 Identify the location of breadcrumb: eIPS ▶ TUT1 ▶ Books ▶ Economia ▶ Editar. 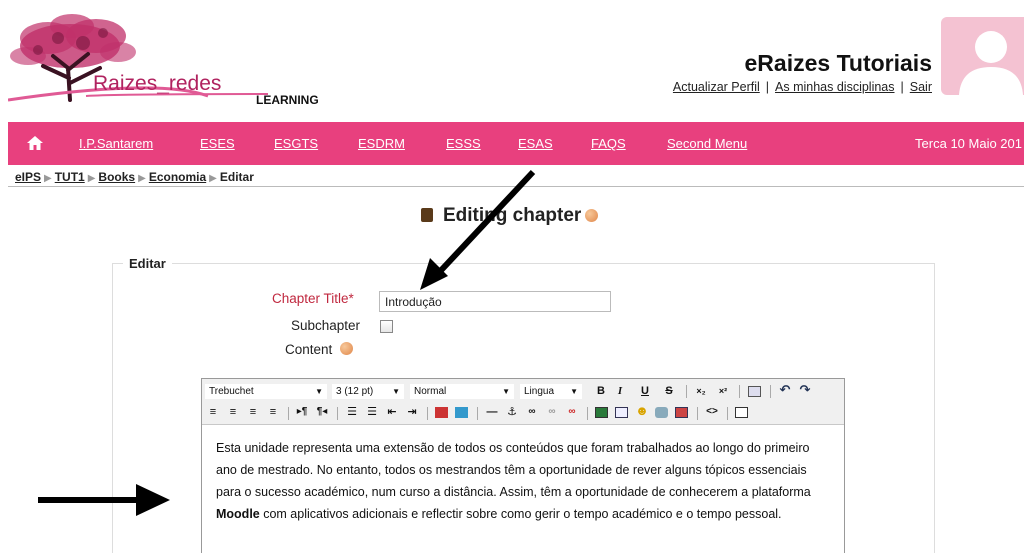
(134, 177).